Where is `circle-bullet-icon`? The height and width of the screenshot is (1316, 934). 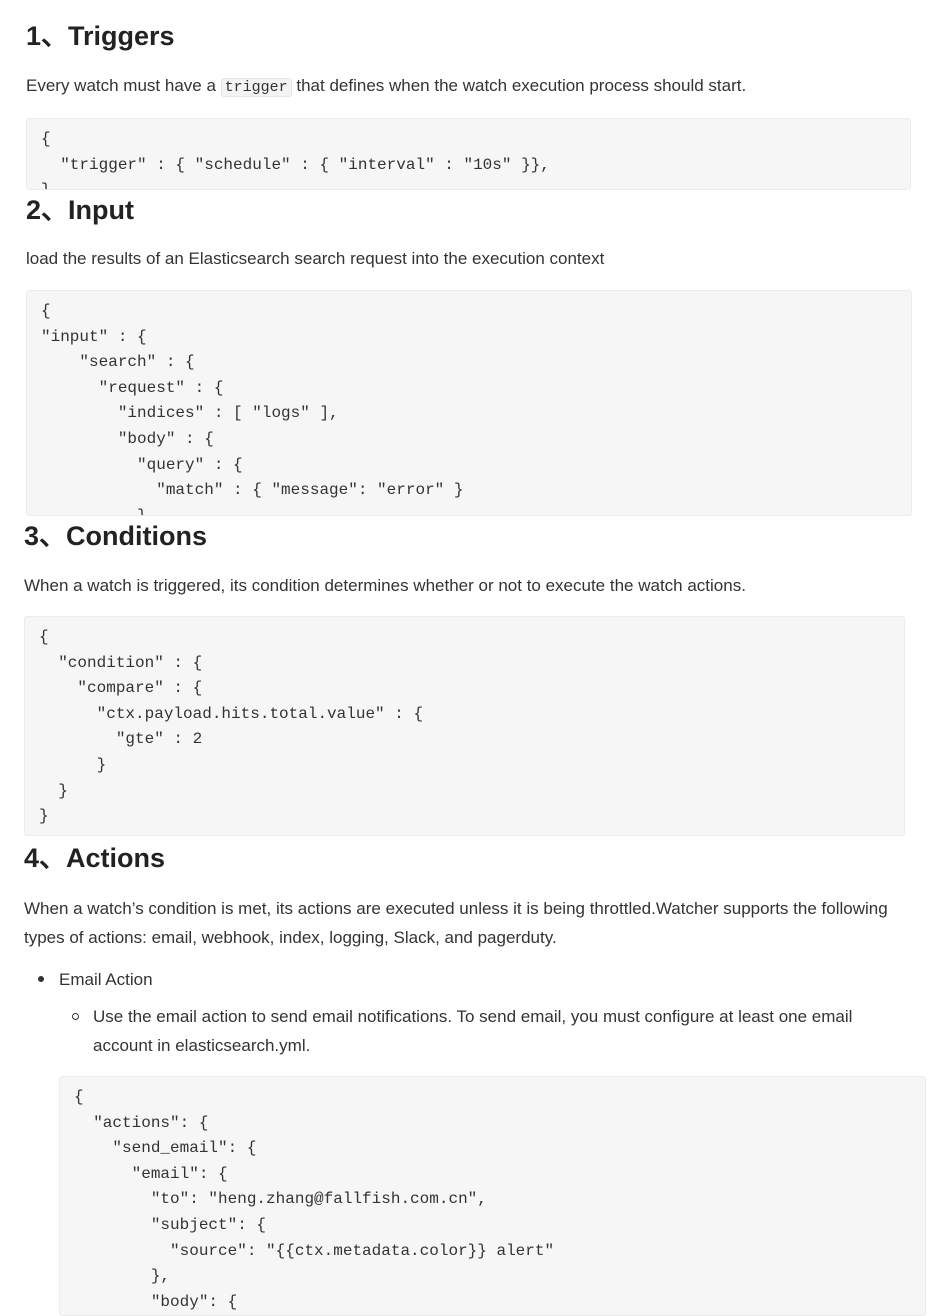
circle-bullet-icon is located at coordinates (75, 1016).